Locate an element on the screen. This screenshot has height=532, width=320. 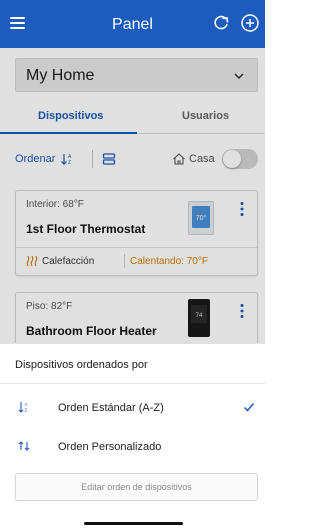
sort-option-standard: A Z Orden Estándar (A-Z) is located at coordinates (132, 407).